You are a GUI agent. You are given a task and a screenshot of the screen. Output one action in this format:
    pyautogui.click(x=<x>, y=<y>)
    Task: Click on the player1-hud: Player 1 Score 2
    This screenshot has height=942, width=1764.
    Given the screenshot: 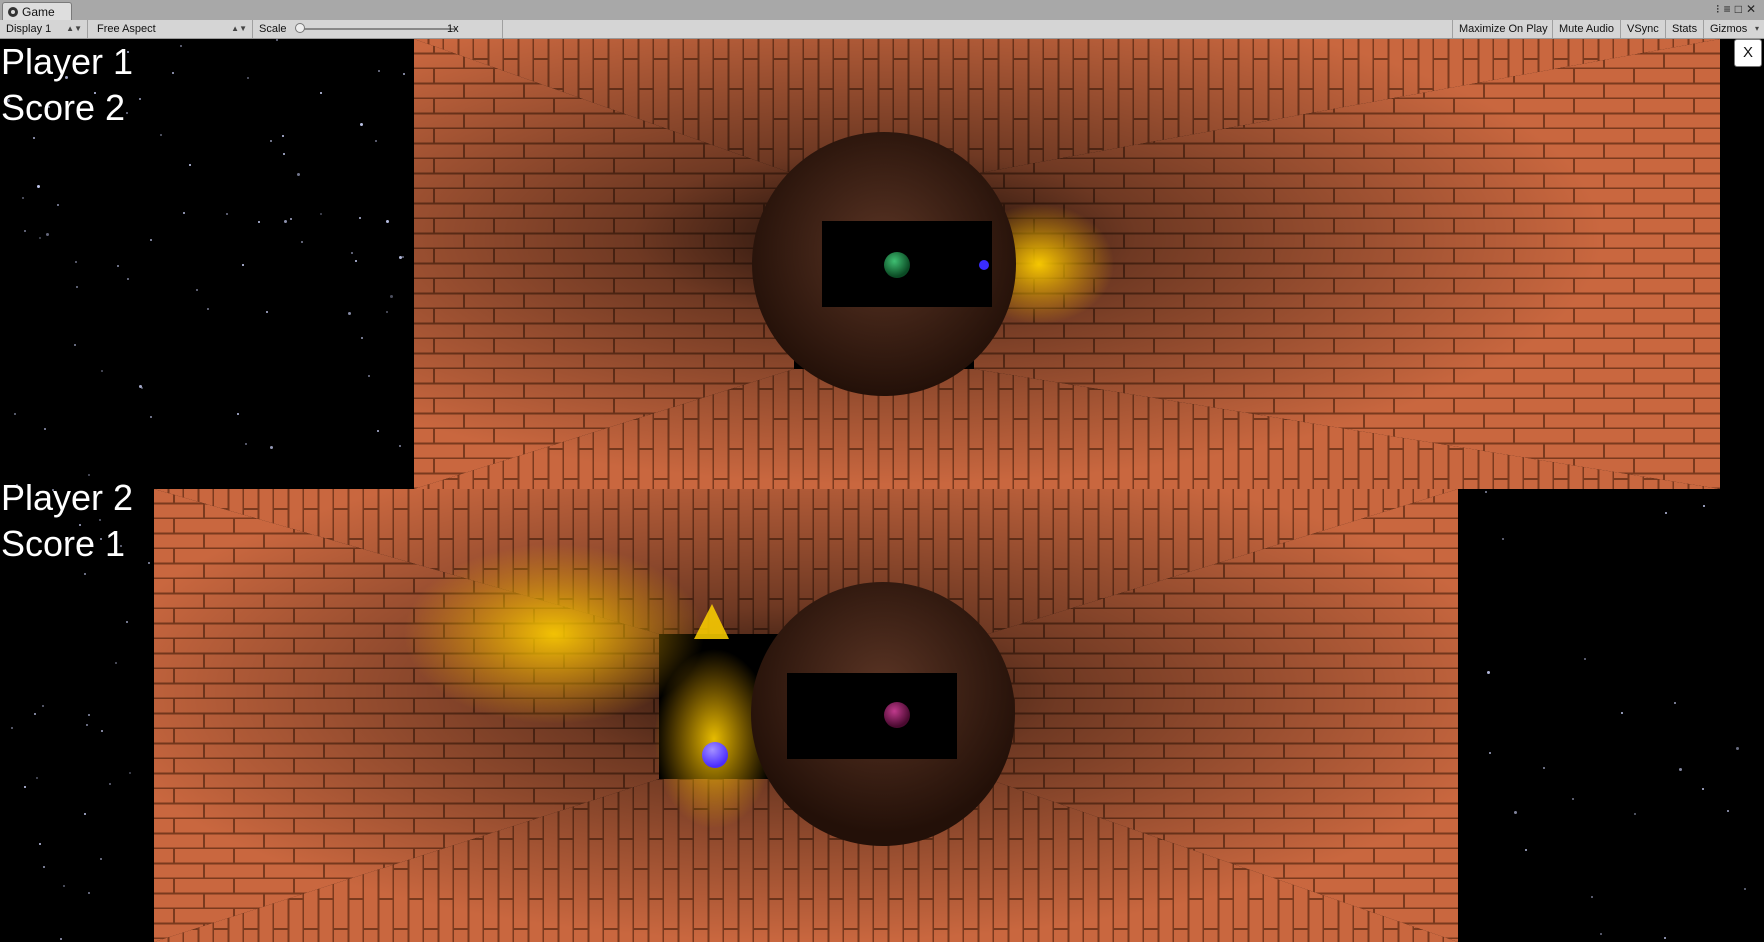 What is the action you would take?
    pyautogui.click(x=67, y=85)
    